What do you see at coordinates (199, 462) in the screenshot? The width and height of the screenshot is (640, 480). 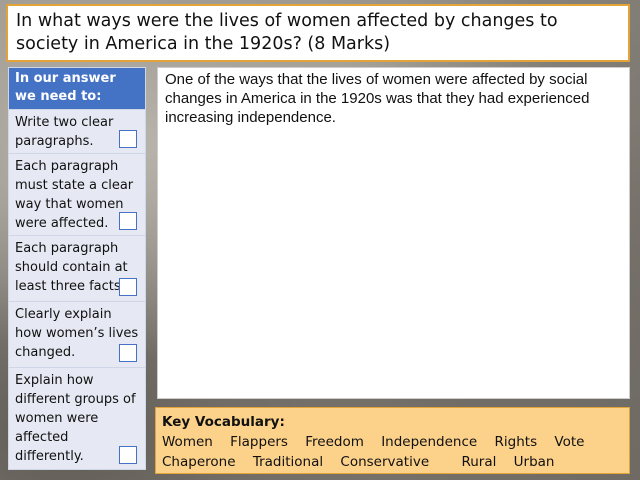 I see `vocab-word: Chaperone` at bounding box center [199, 462].